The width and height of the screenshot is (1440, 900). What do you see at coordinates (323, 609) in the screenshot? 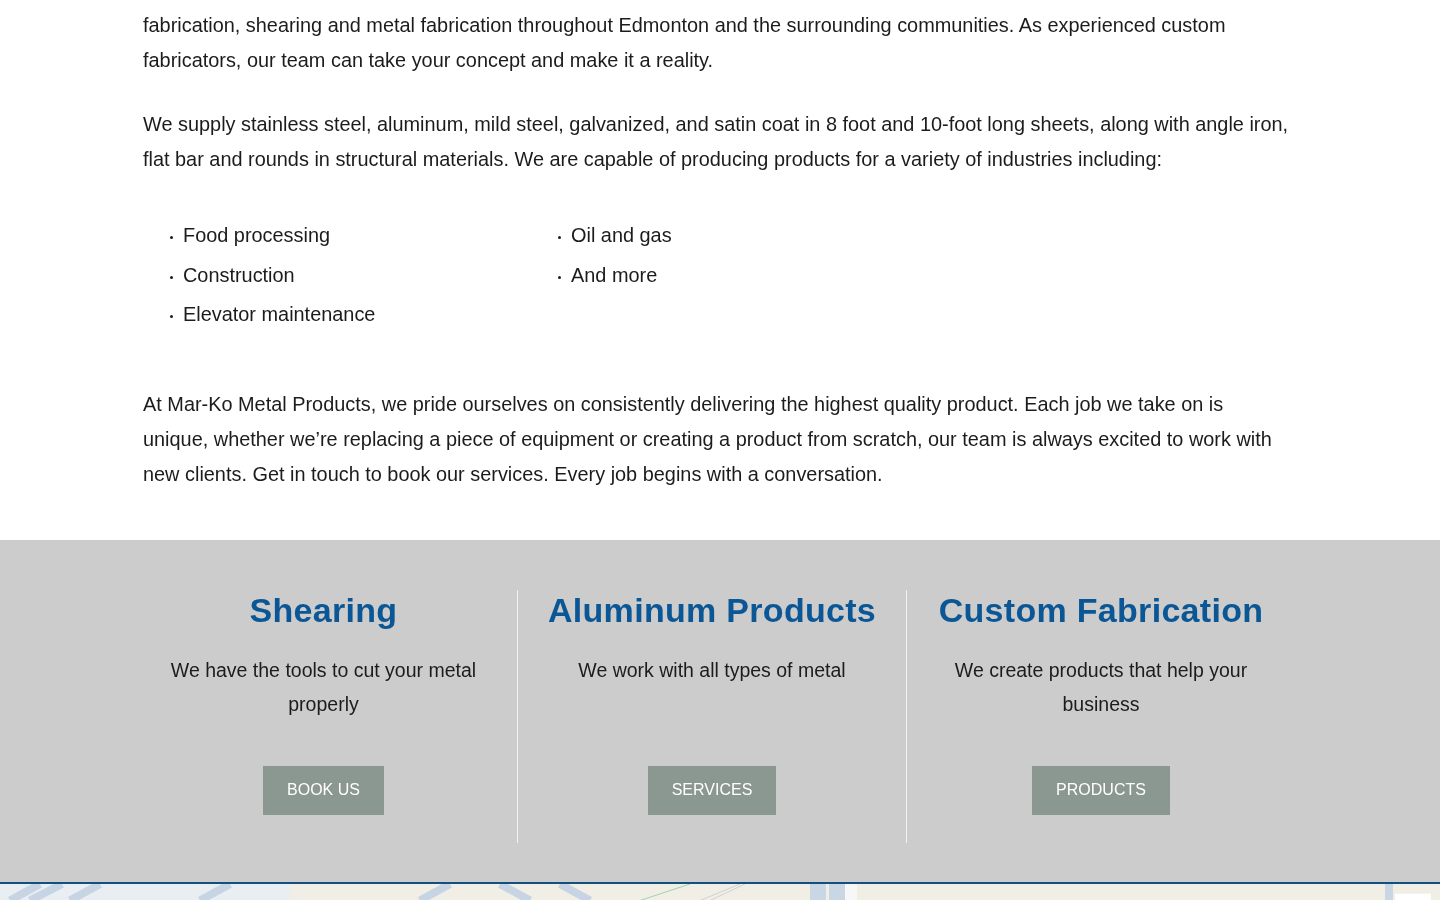
I see `service-heading: Shearing` at bounding box center [323, 609].